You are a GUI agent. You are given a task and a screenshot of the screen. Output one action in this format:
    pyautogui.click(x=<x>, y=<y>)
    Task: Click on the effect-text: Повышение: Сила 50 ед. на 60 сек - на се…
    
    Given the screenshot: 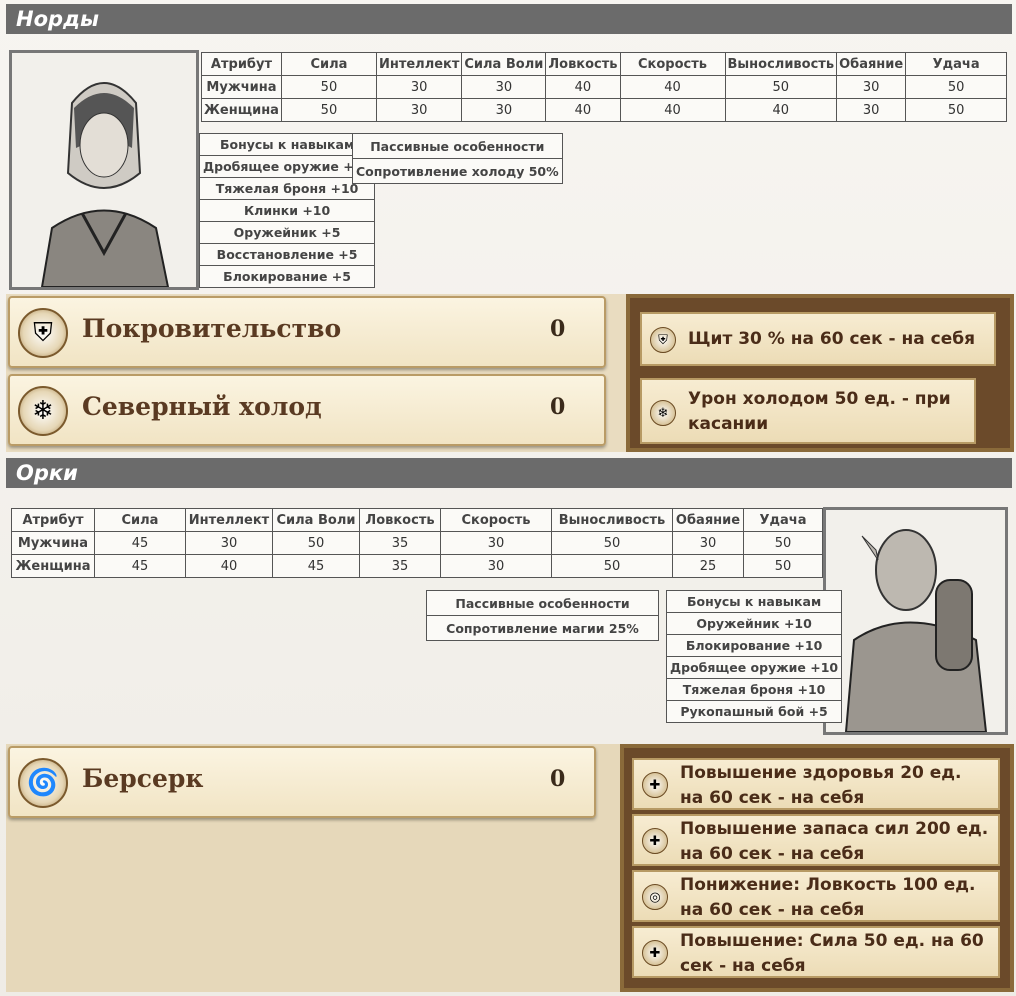 What is the action you would take?
    pyautogui.click(x=832, y=953)
    